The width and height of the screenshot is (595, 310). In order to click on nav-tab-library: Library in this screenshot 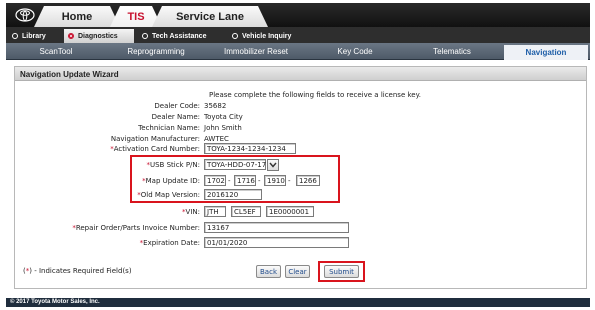, I will do `click(35, 36)`.